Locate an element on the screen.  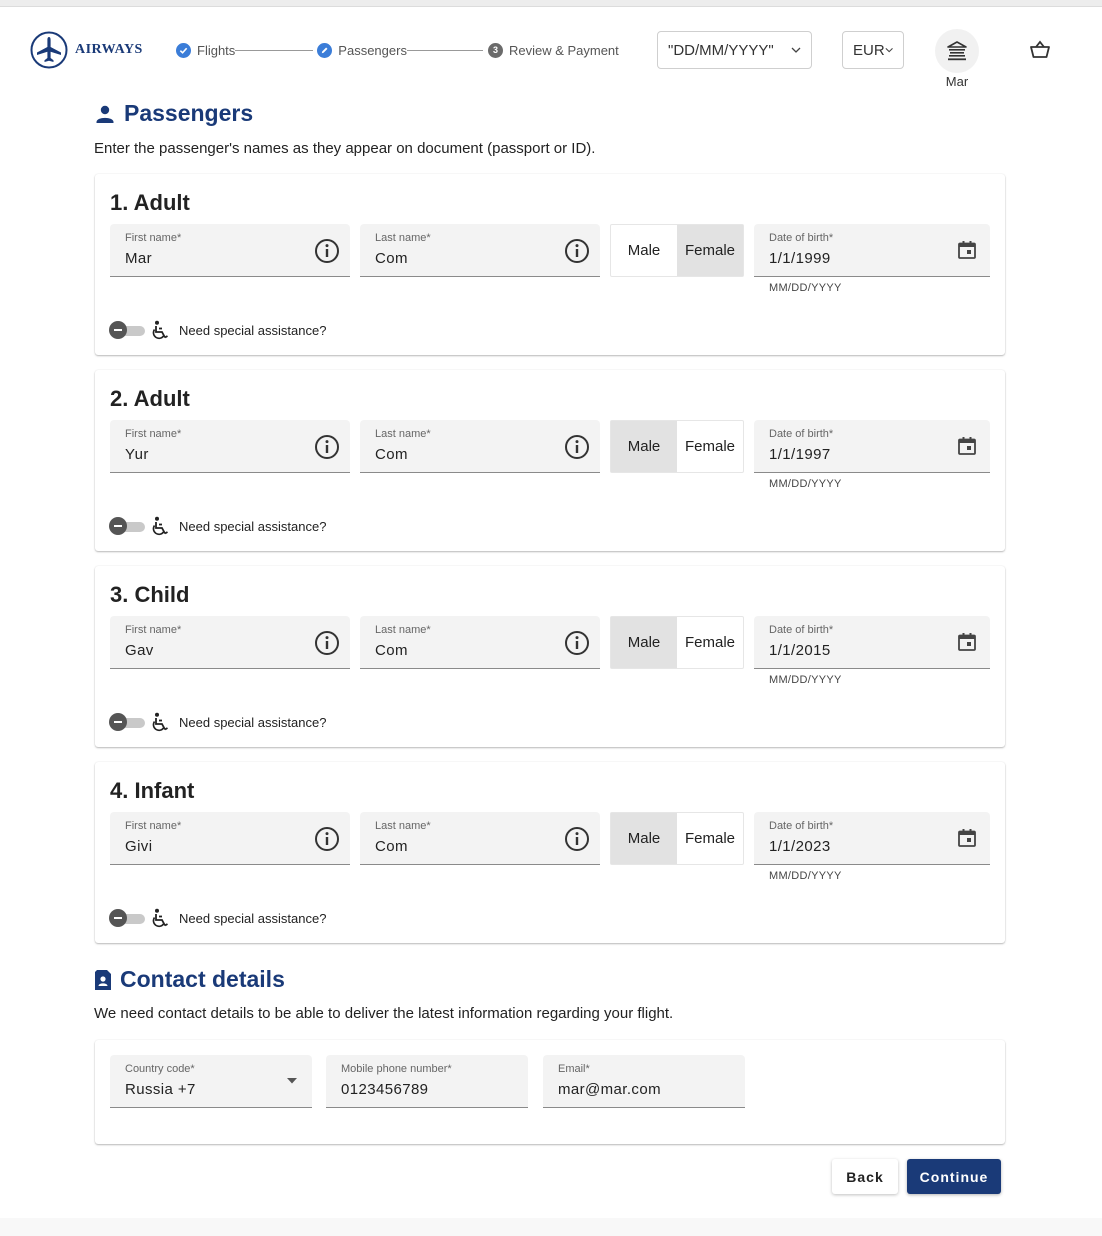
dob-value: 1/1/2023 is located at coordinates (800, 846).